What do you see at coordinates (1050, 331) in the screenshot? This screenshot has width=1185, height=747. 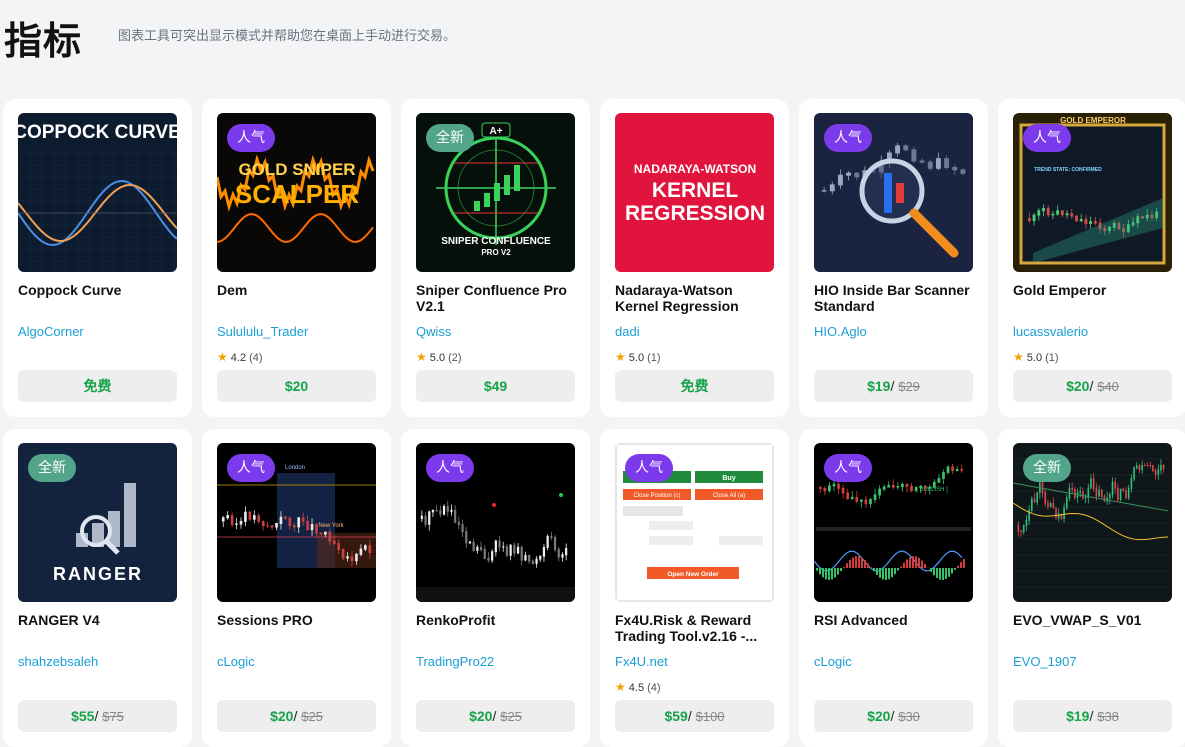 I see `author-link: lucassvalerio` at bounding box center [1050, 331].